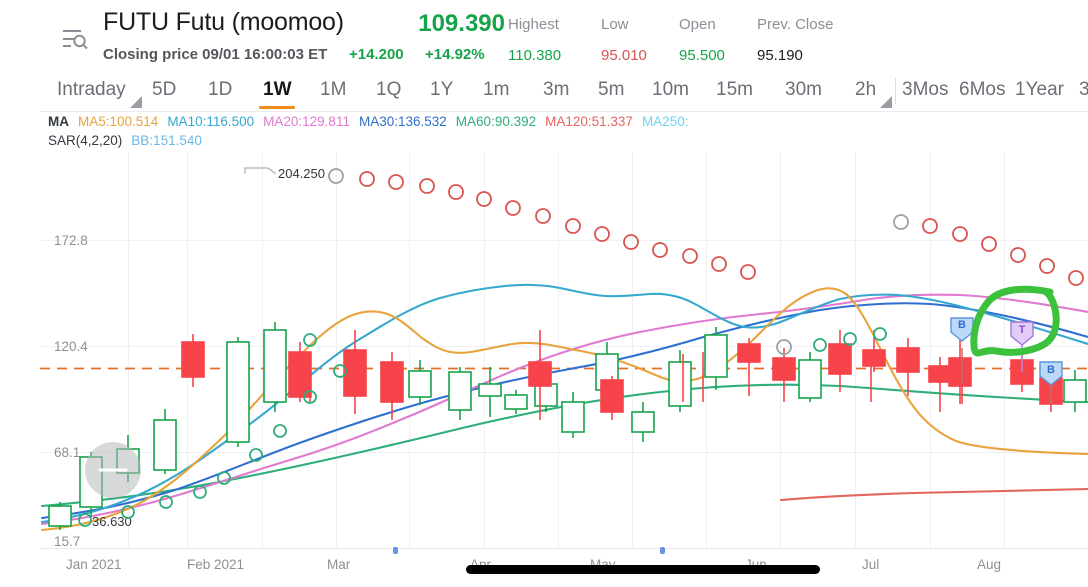 The width and height of the screenshot is (1088, 587). Describe the element at coordinates (67, 452) in the screenshot. I see `y-tick-2: 68.1` at that location.